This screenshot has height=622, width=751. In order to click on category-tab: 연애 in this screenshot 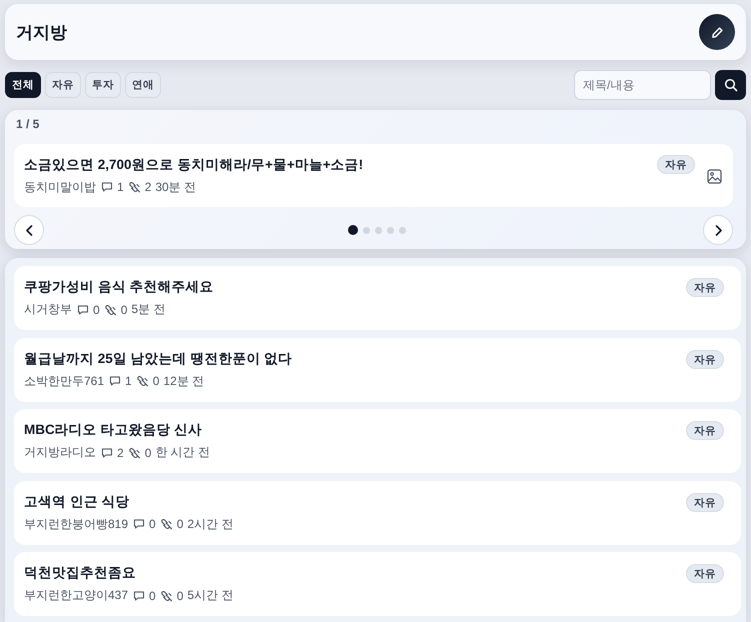, I will do `click(143, 85)`.